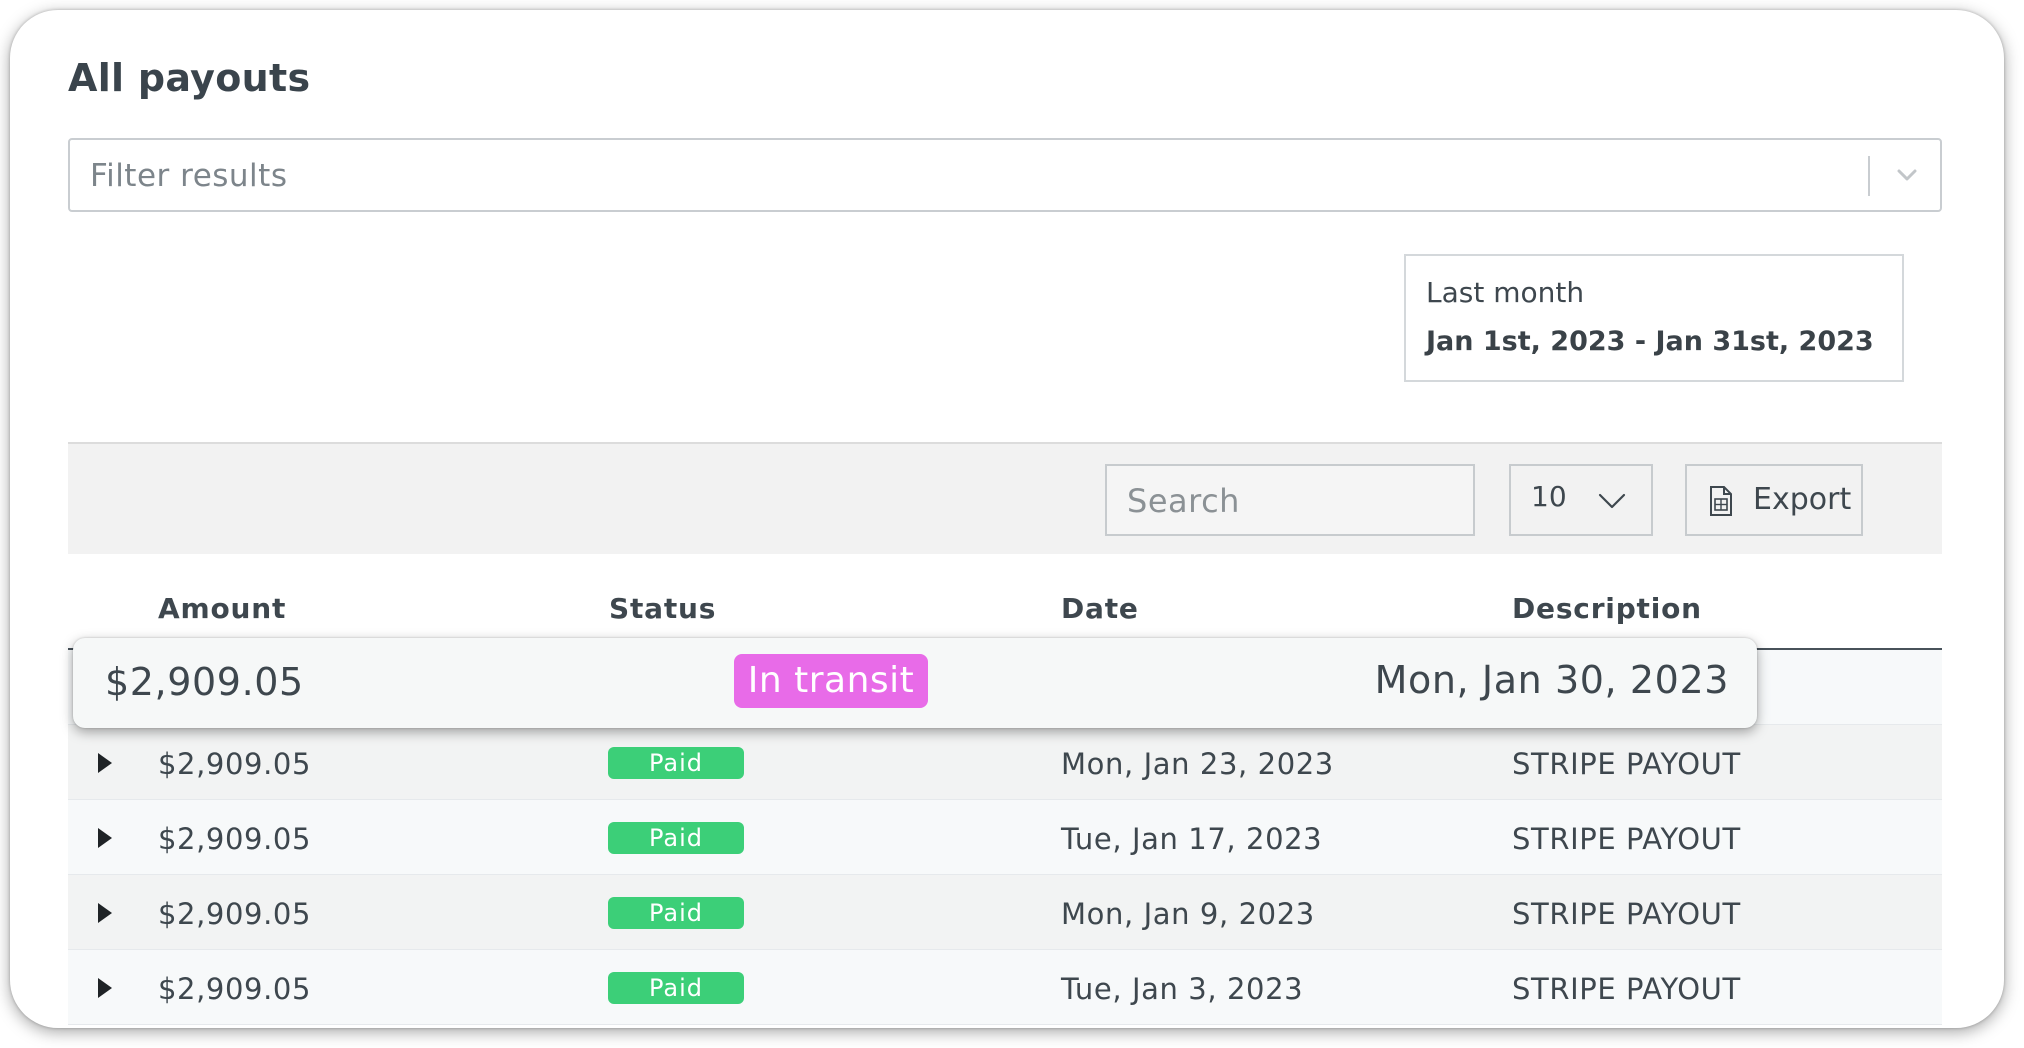  I want to click on filter-placeholder: Filter results, so click(189, 176).